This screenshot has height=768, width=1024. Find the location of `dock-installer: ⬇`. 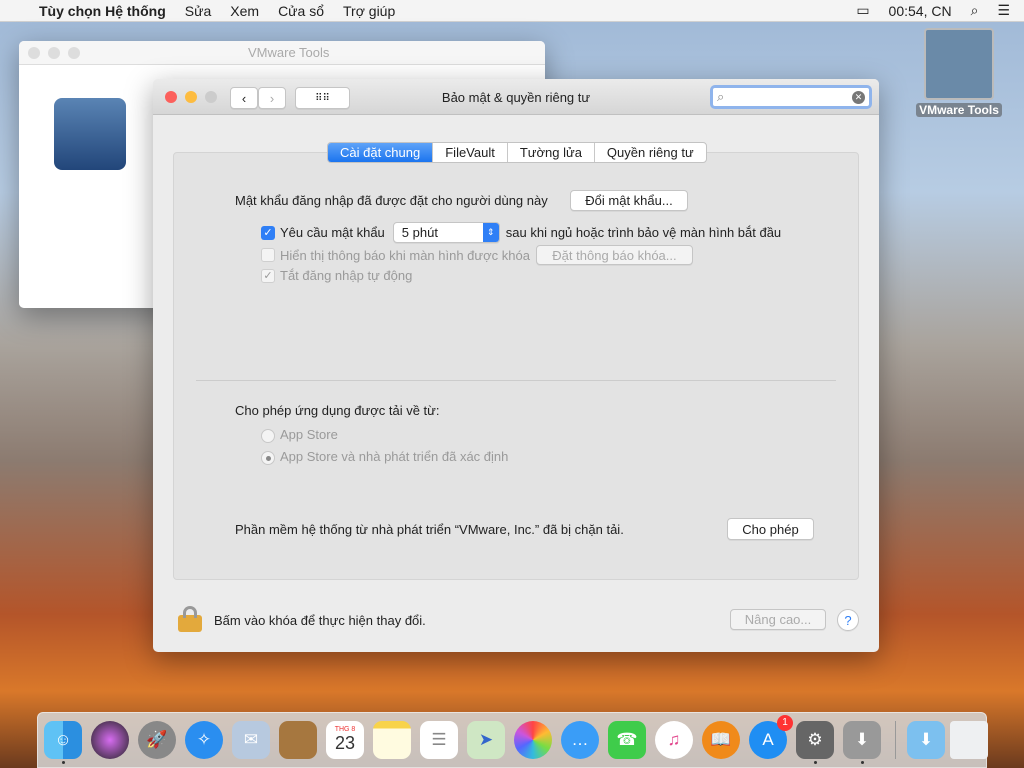

dock-installer: ⬇ is located at coordinates (862, 740).